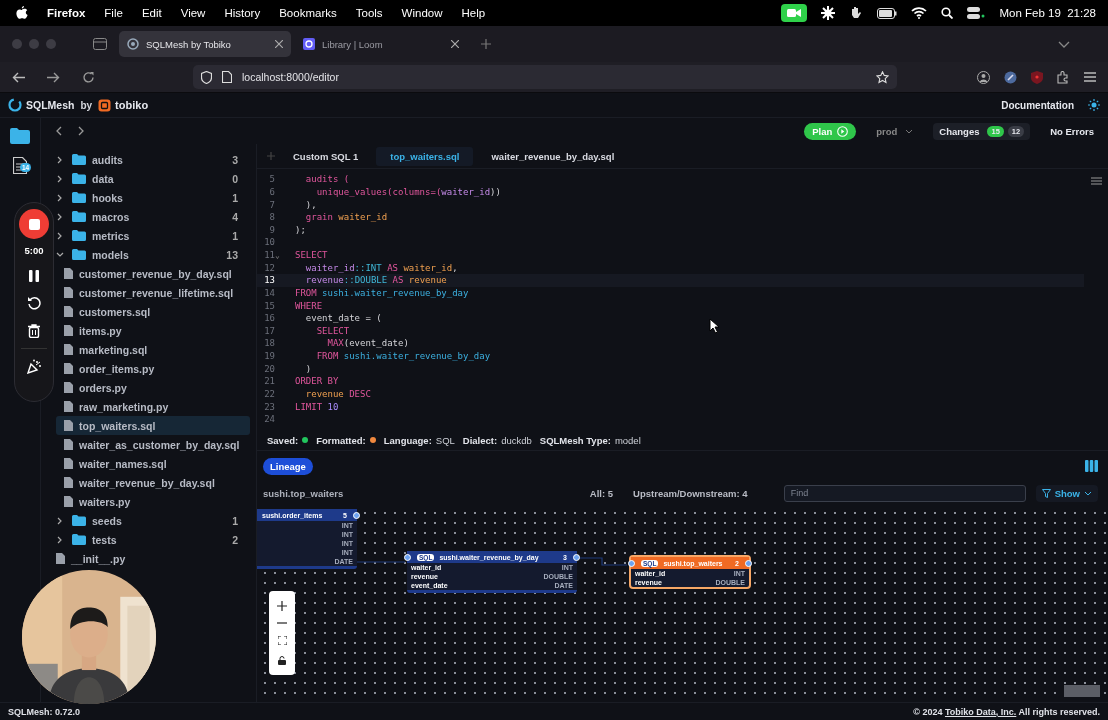  What do you see at coordinates (153, 558) in the screenshot?
I see `tree-item: __init__.py` at bounding box center [153, 558].